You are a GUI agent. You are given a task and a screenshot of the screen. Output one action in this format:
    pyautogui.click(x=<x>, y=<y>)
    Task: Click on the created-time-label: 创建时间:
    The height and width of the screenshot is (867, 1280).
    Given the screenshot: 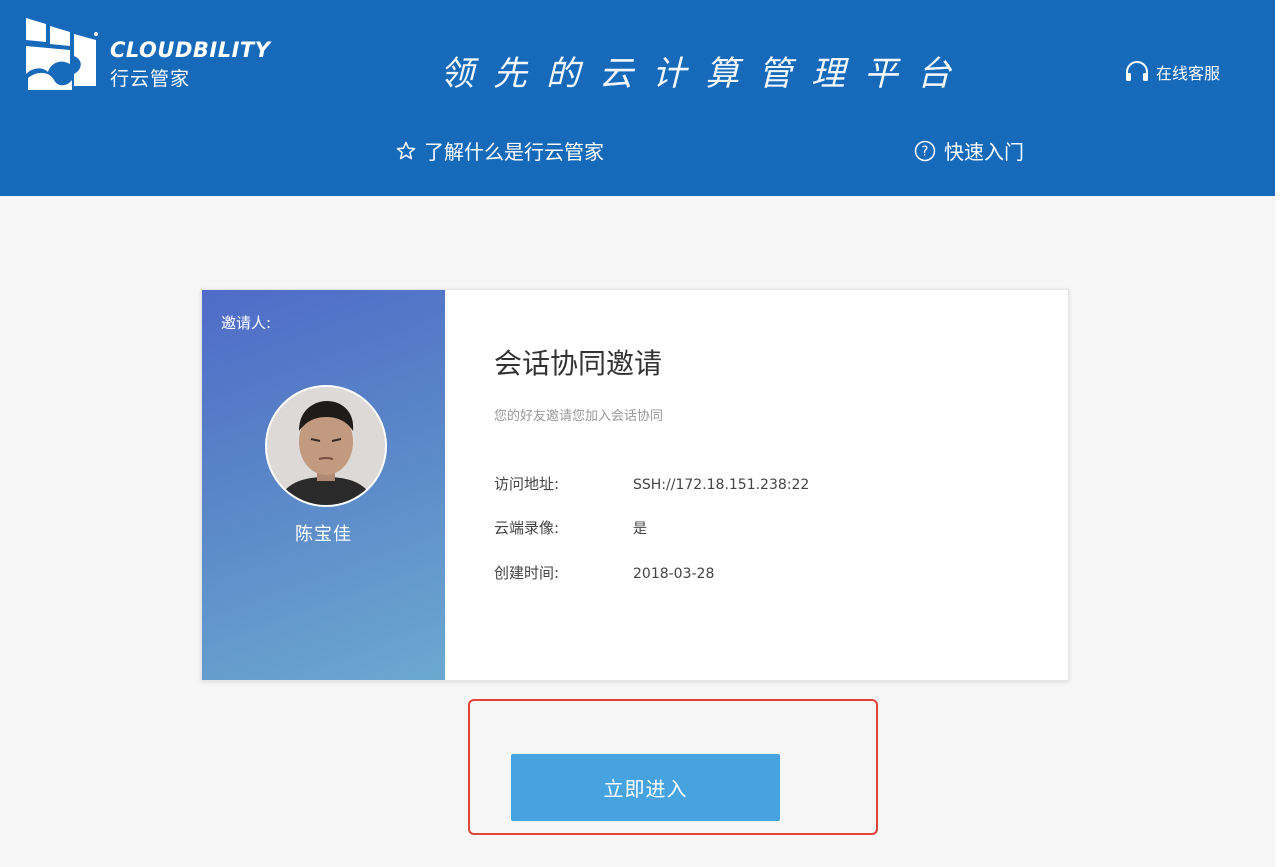 What is the action you would take?
    pyautogui.click(x=527, y=573)
    